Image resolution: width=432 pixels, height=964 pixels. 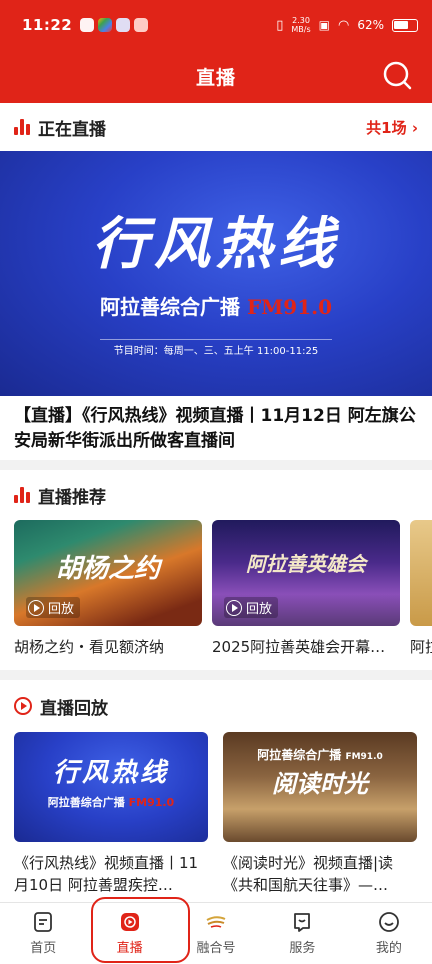 What do you see at coordinates (216, 425) in the screenshot?
I see `live-caption: 【直播】《行风热线》视频直播丨11月12日 阿左旗公安局新华街派出所做客直播间` at bounding box center [216, 425].